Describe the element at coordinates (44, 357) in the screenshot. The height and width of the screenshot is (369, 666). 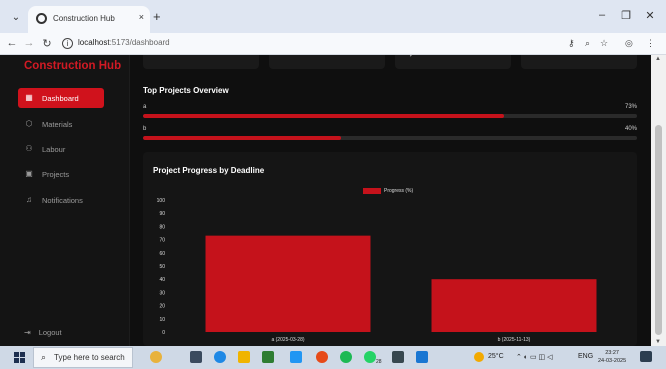
I see `search-icon: ⌕` at that location.